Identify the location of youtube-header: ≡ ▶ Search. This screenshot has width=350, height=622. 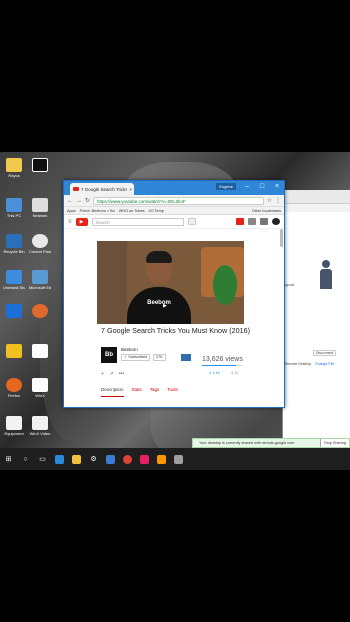
(174, 222).